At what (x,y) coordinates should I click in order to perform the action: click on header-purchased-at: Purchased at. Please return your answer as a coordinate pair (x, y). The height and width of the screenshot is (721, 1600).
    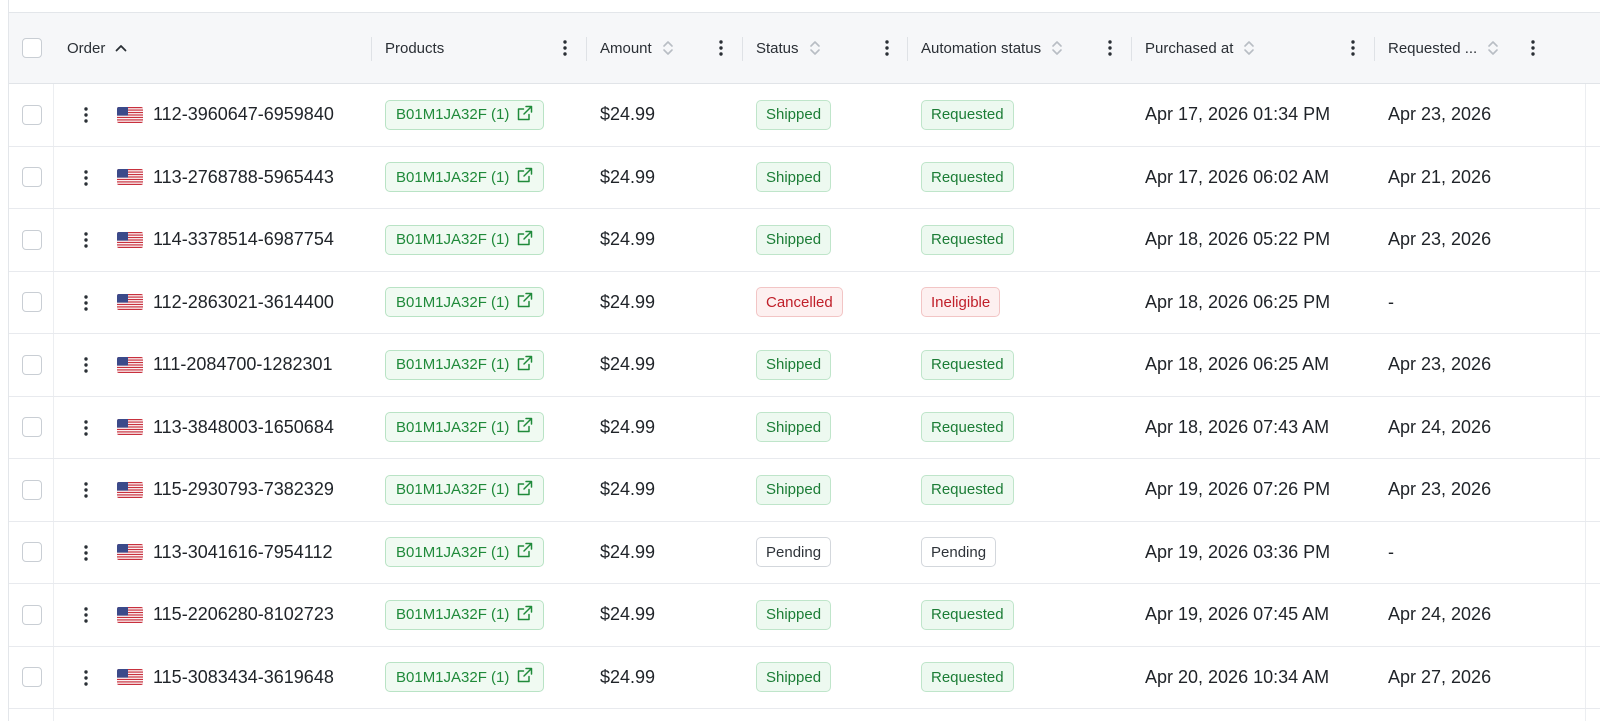
    Looking at the image, I should click on (1200, 48).